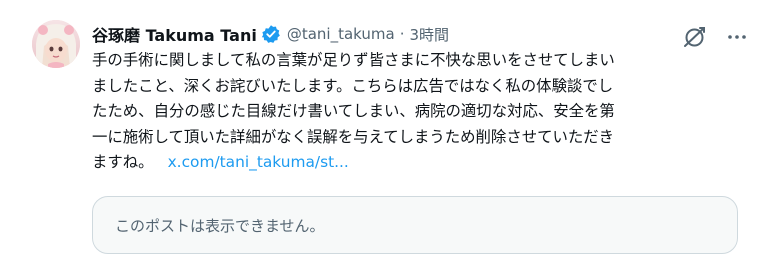 Image resolution: width=775 pixels, height=267 pixels. Describe the element at coordinates (123, 162) in the screenshot. I see `tweet-text-end: ますね。` at that location.